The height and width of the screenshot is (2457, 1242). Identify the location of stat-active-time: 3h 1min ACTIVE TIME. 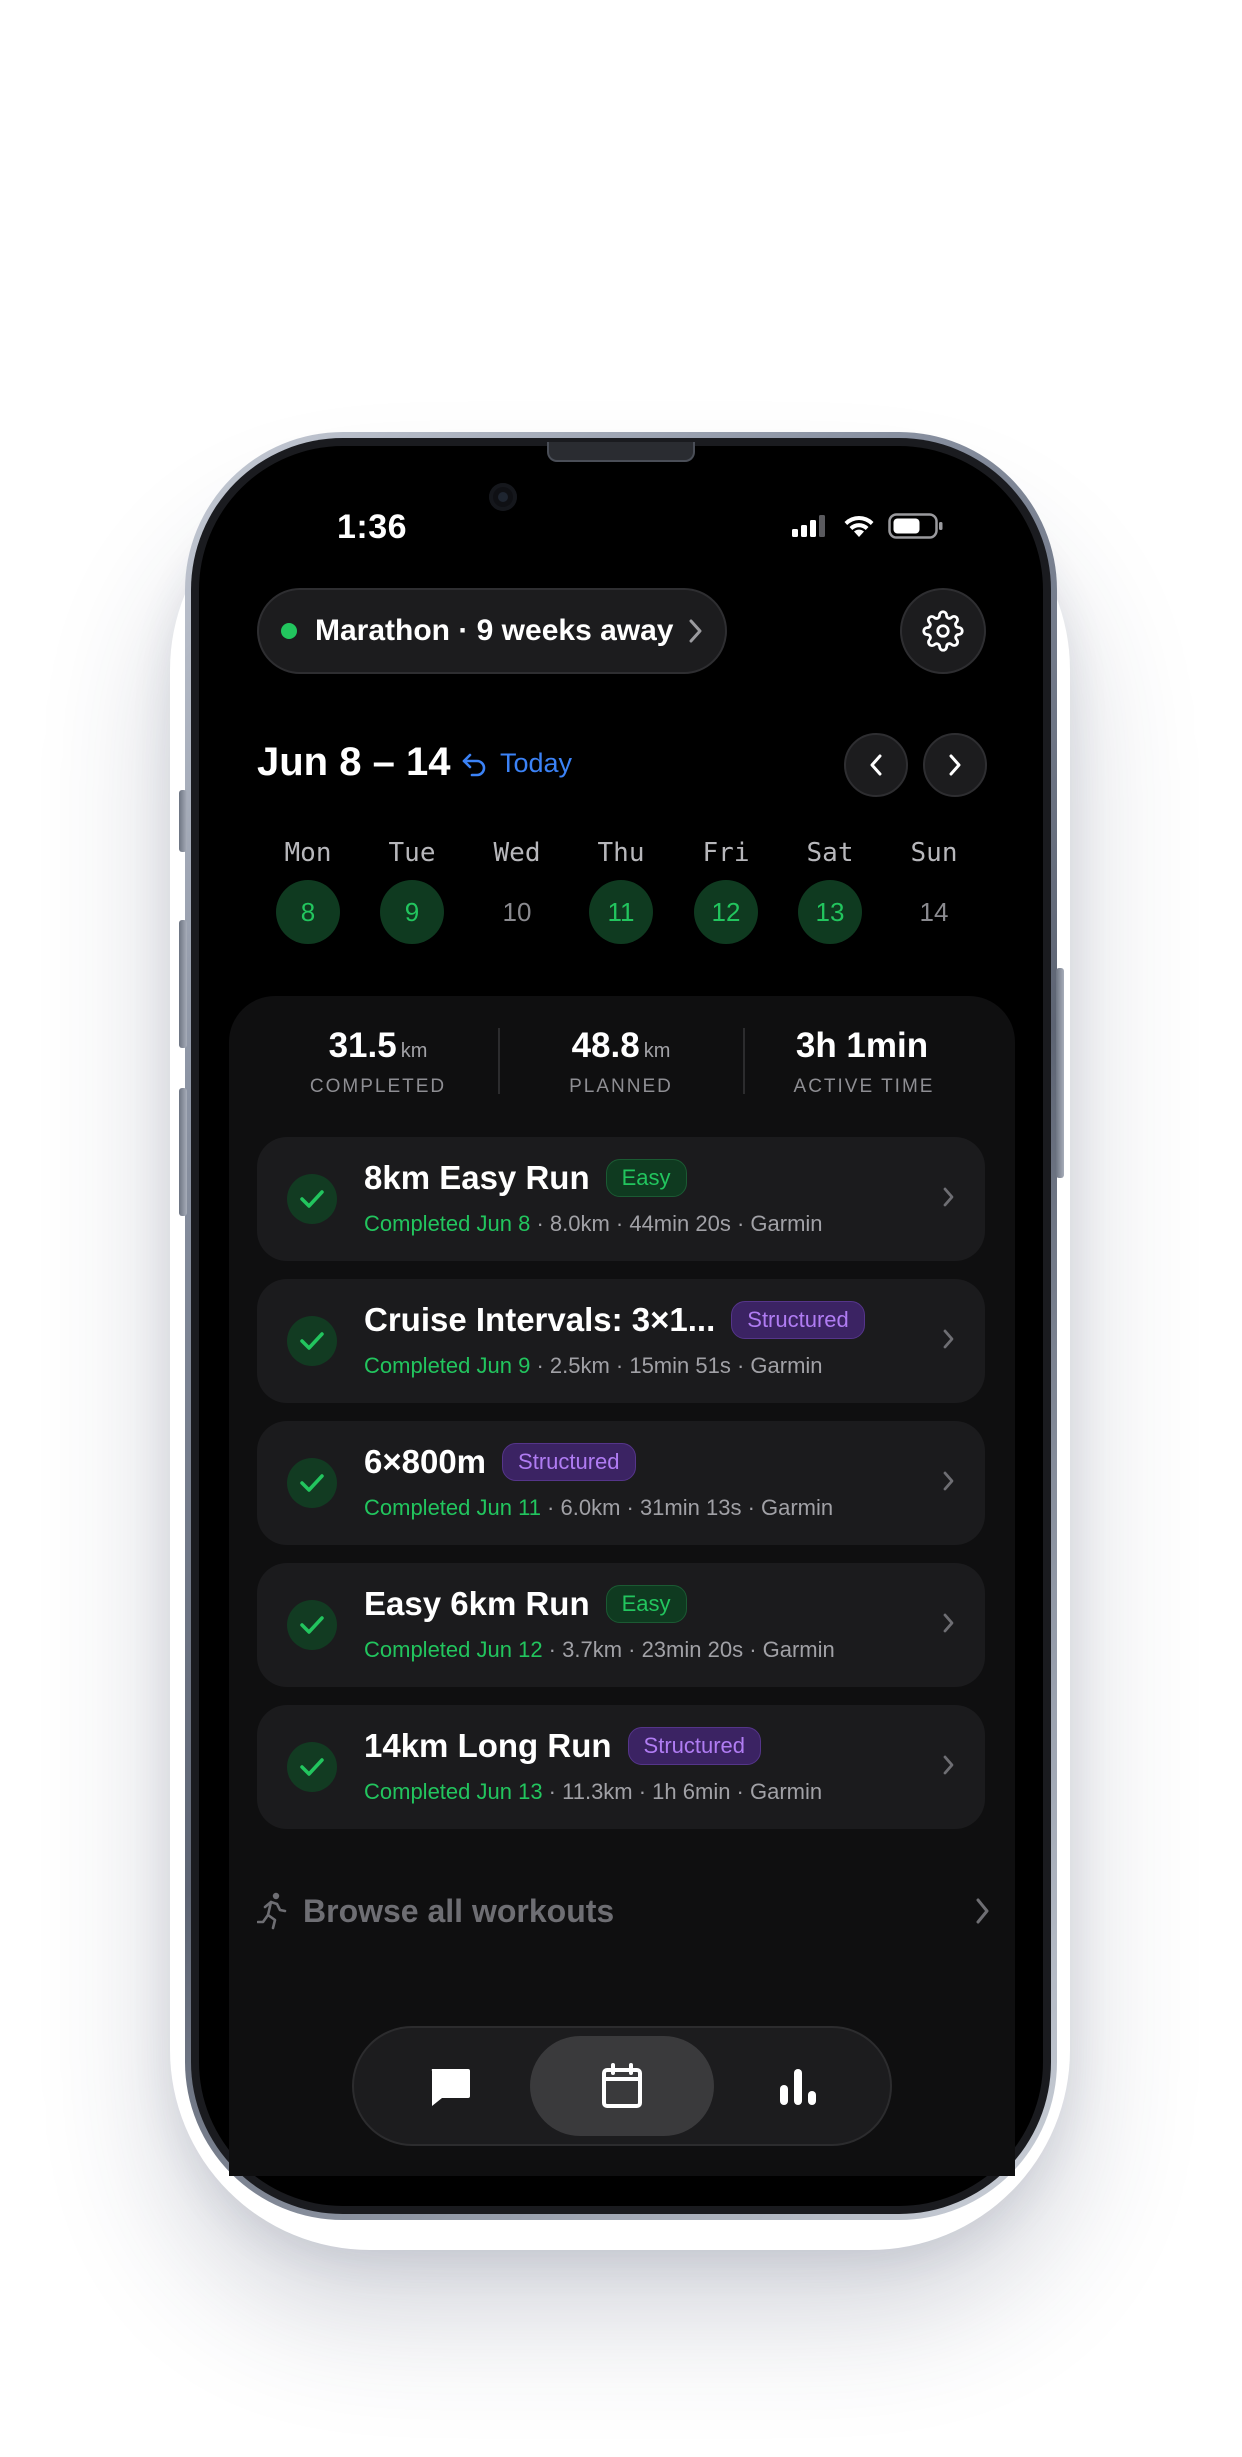
(864, 1062).